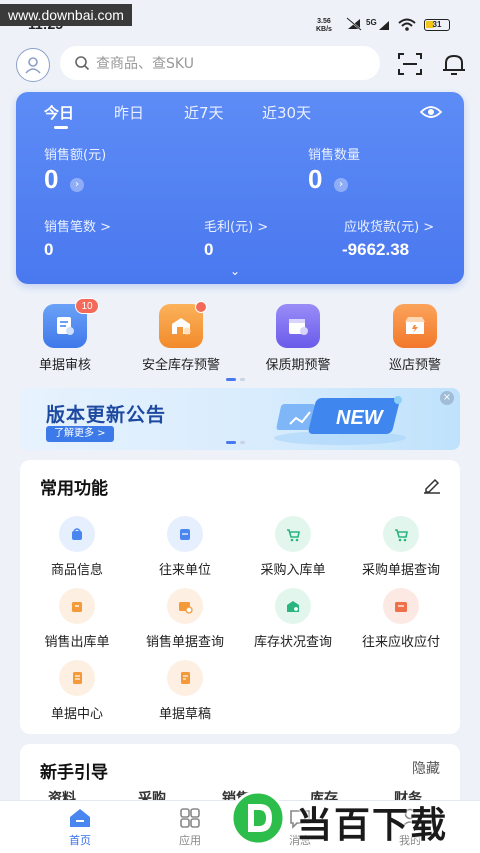 This screenshot has width=480, height=853. What do you see at coordinates (400, 570) in the screenshot?
I see `function-label: 采购单据查询` at bounding box center [400, 570].